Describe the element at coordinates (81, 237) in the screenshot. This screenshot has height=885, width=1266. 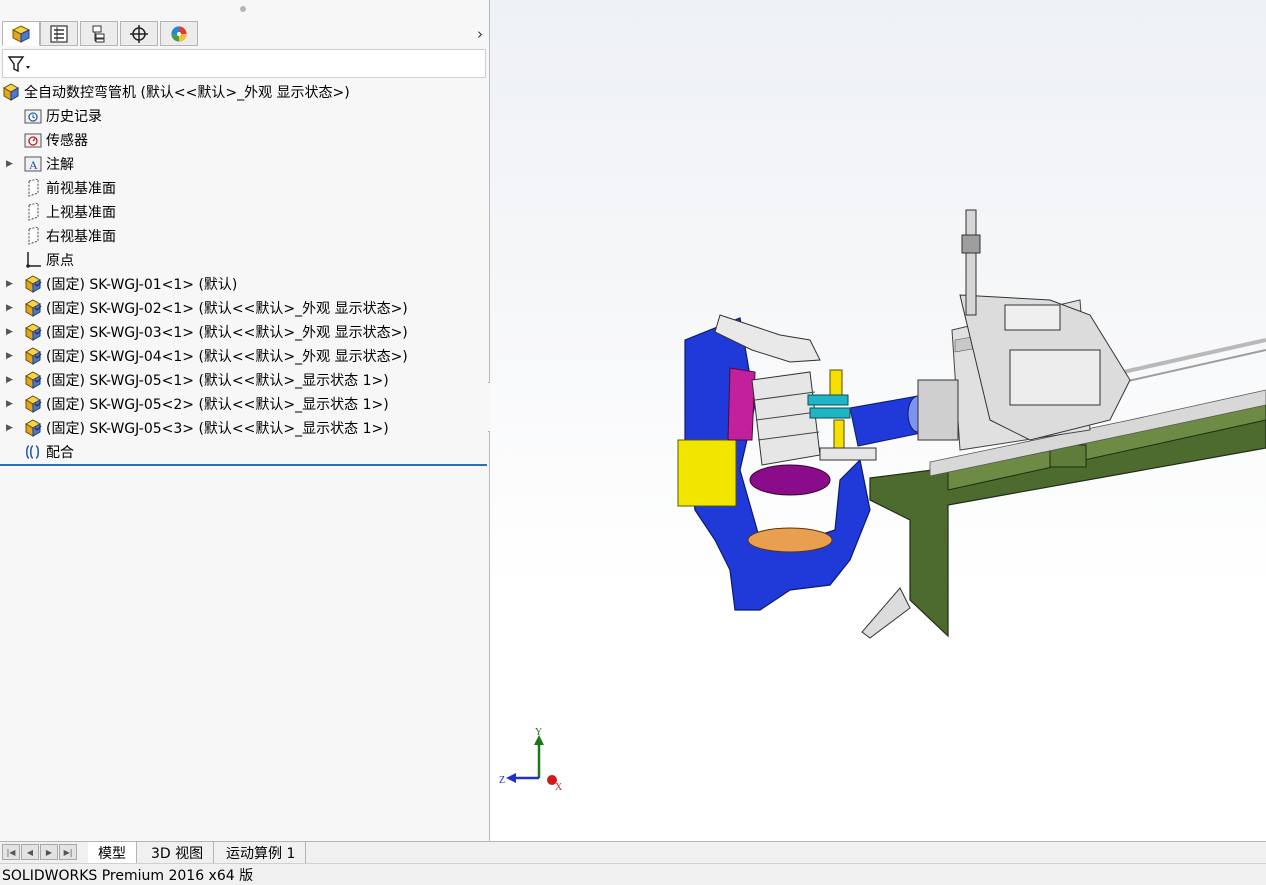
I see `tree-node-label: 右视基准面` at that location.